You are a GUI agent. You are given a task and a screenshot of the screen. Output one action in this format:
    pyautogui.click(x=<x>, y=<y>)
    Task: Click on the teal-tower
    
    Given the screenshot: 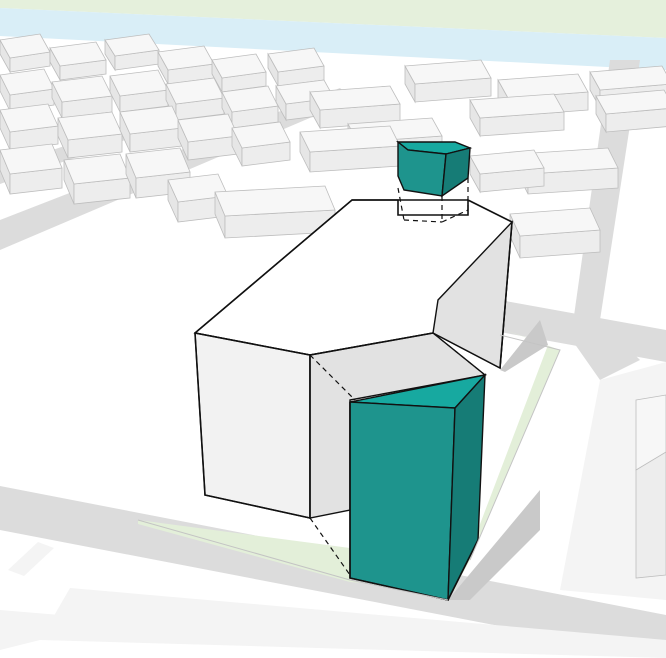 What is the action you would take?
    pyautogui.click(x=418, y=487)
    